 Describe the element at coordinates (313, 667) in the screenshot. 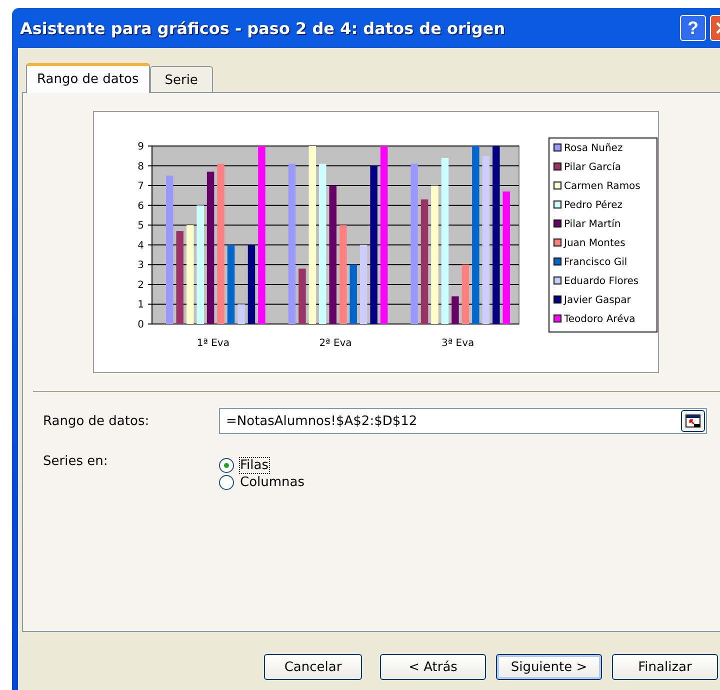

I see `dialog-button: Cancelar` at that location.